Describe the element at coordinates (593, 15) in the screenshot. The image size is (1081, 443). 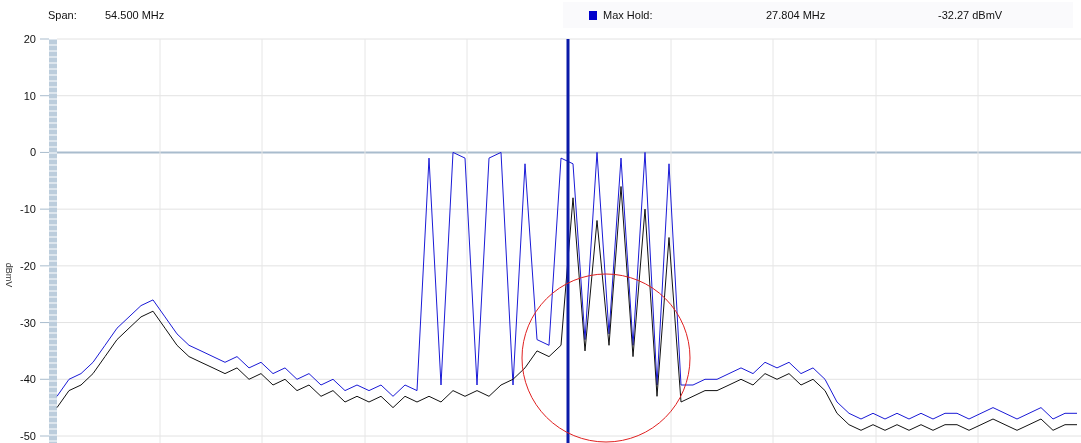
I see `legend-swatch-icon` at that location.